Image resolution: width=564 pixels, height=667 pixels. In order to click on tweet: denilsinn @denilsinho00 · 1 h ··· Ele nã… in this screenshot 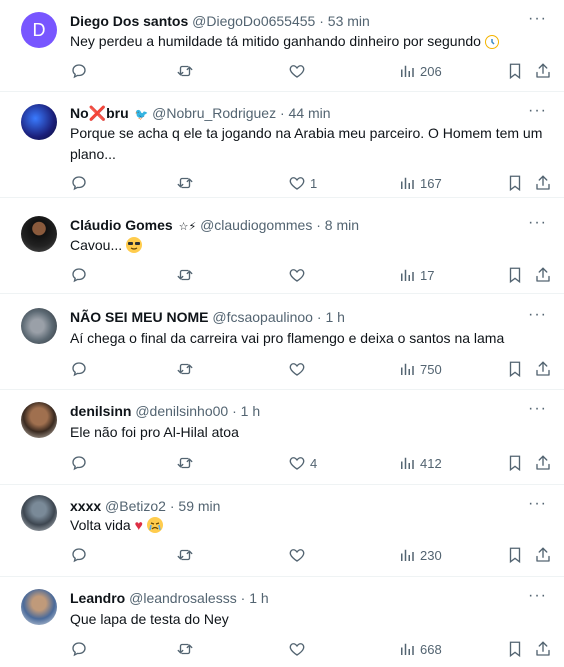, I will do `click(282, 437)`.